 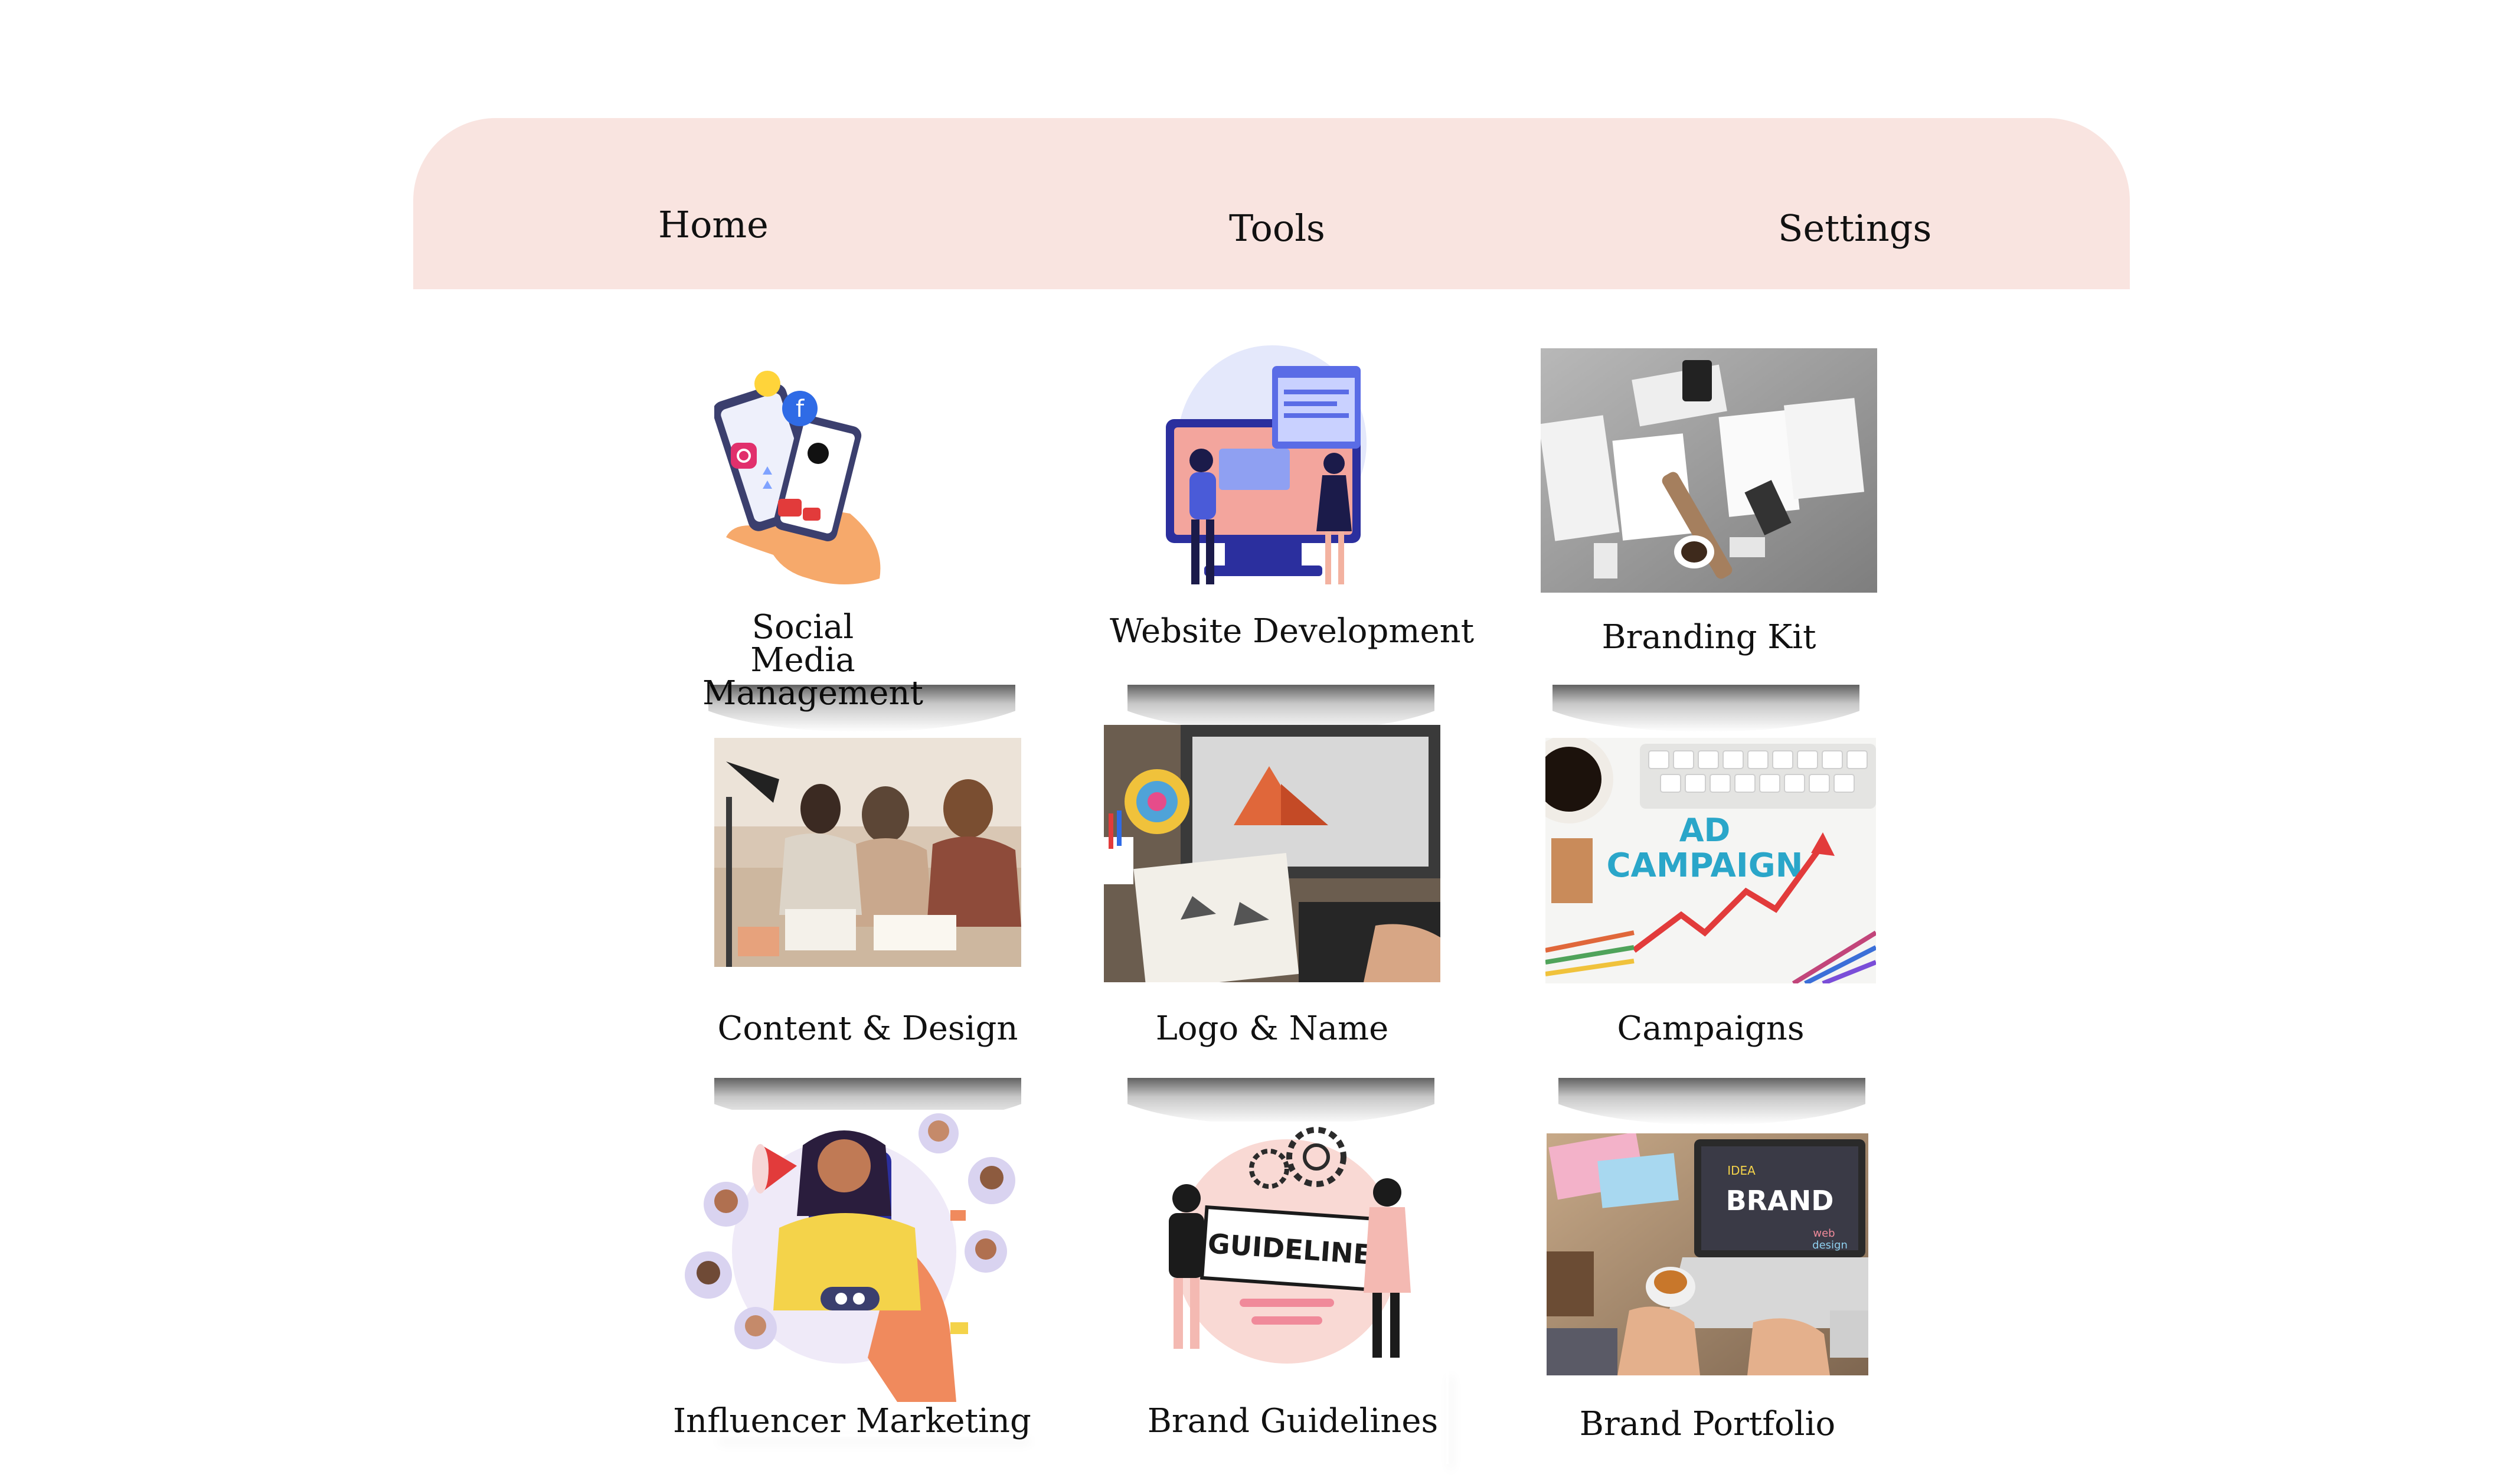 I want to click on tile-label-brand-portfolio: Brand Portfolio, so click(x=1708, y=1424).